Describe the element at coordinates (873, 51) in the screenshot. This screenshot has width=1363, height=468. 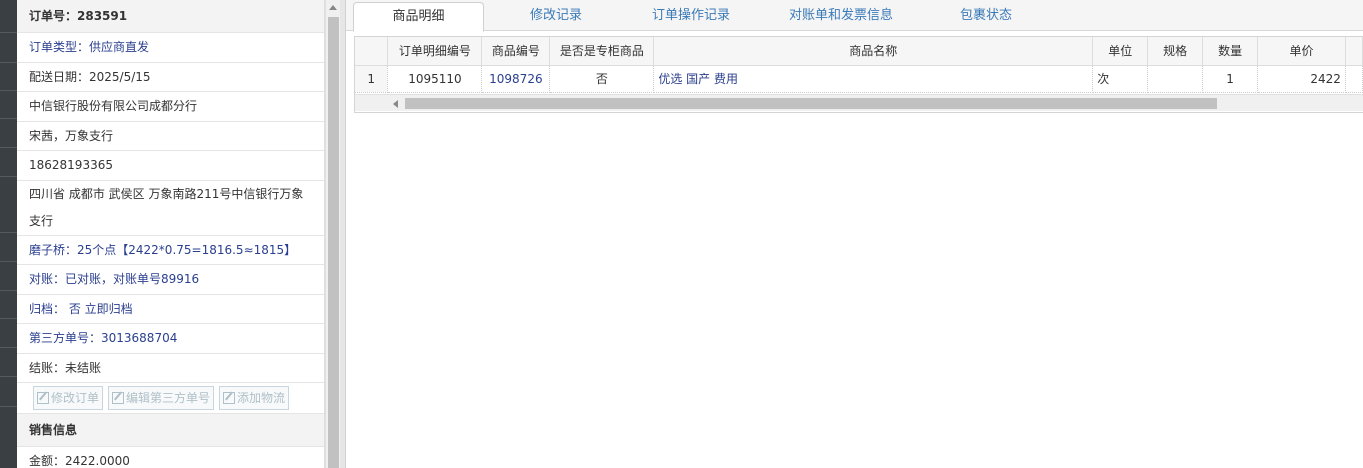
I see `column-header: 商品名称` at that location.